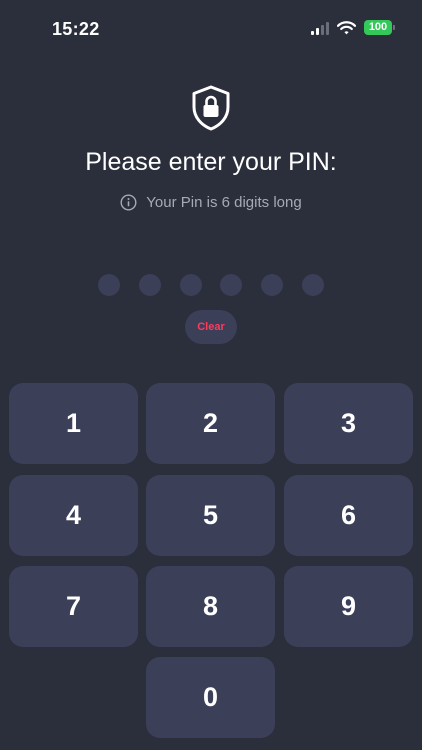 The width and height of the screenshot is (422, 750). I want to click on keypad-key-8: 8, so click(210, 606).